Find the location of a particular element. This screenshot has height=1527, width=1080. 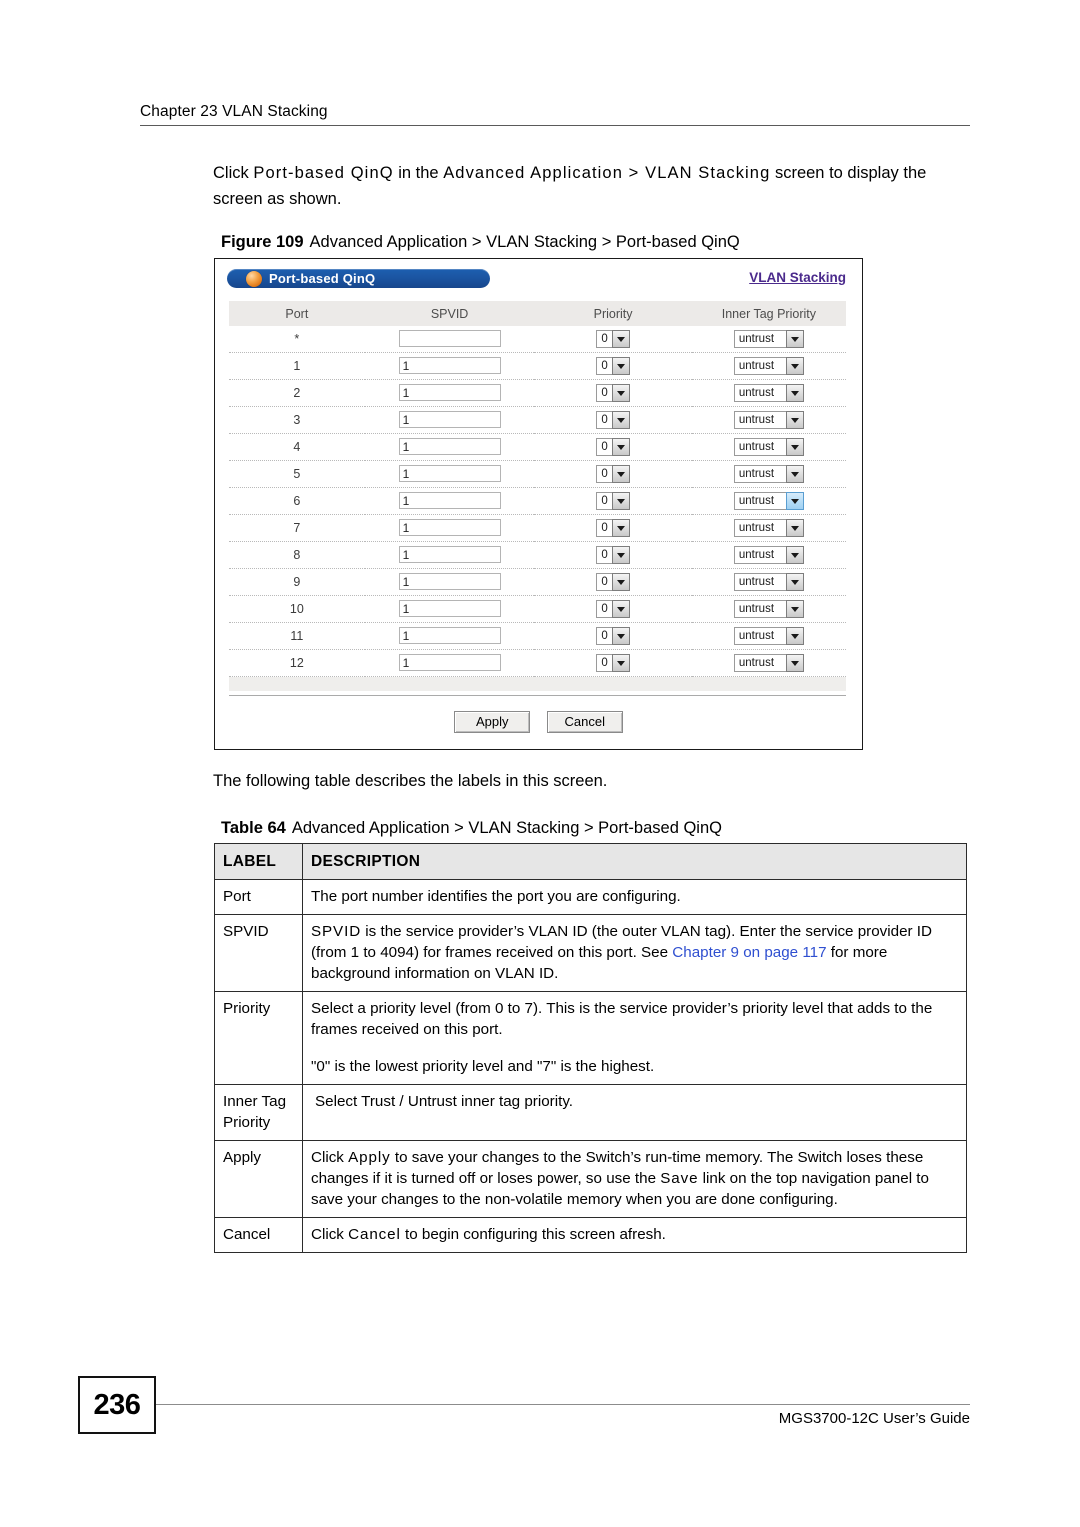

grid-cell-port: 3 is located at coordinates (297, 420).